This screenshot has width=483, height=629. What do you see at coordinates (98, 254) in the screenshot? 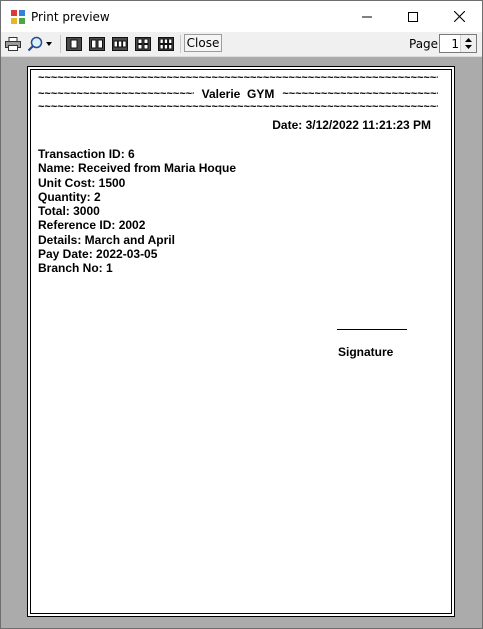
I see `field-pay-date: Pay Date: 2022-03-05` at bounding box center [98, 254].